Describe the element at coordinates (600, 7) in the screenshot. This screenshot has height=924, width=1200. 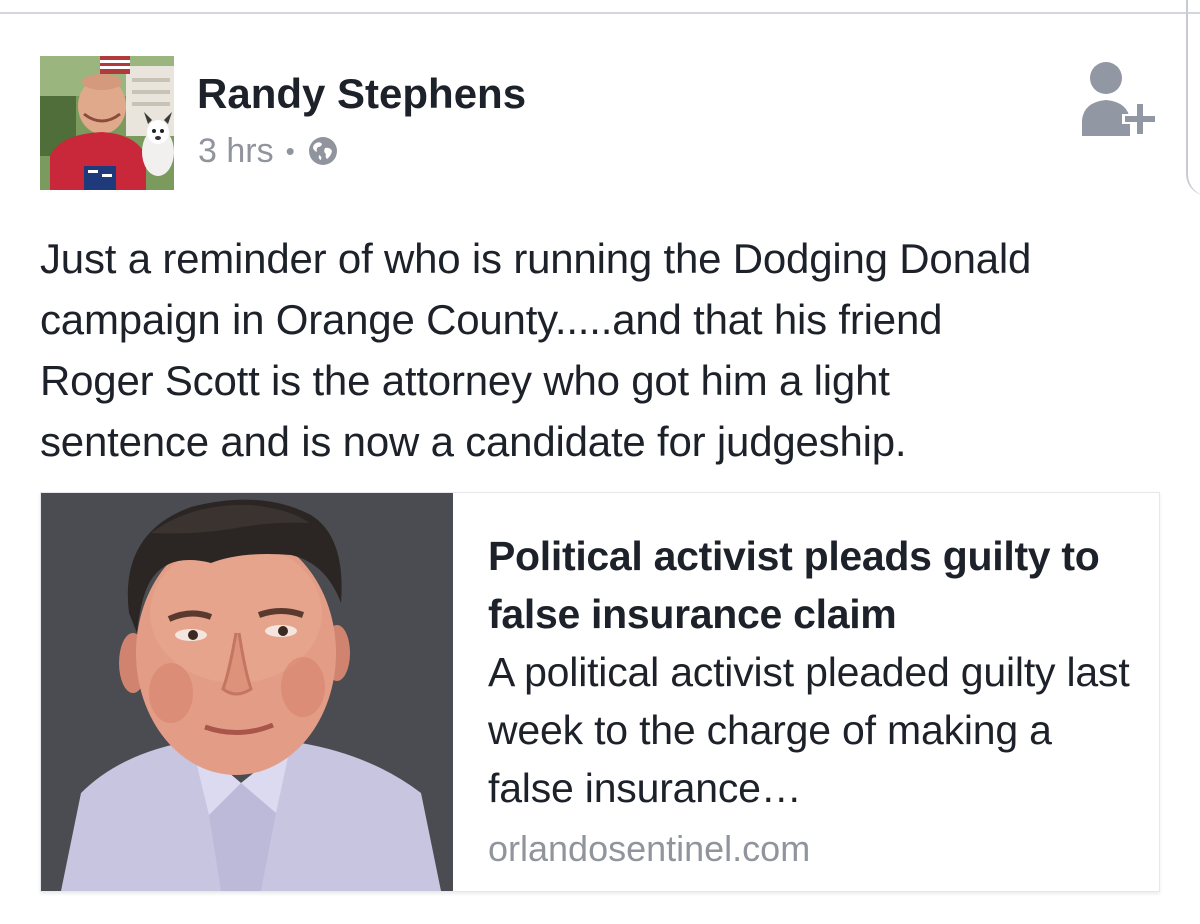
I see `top-divider` at that location.